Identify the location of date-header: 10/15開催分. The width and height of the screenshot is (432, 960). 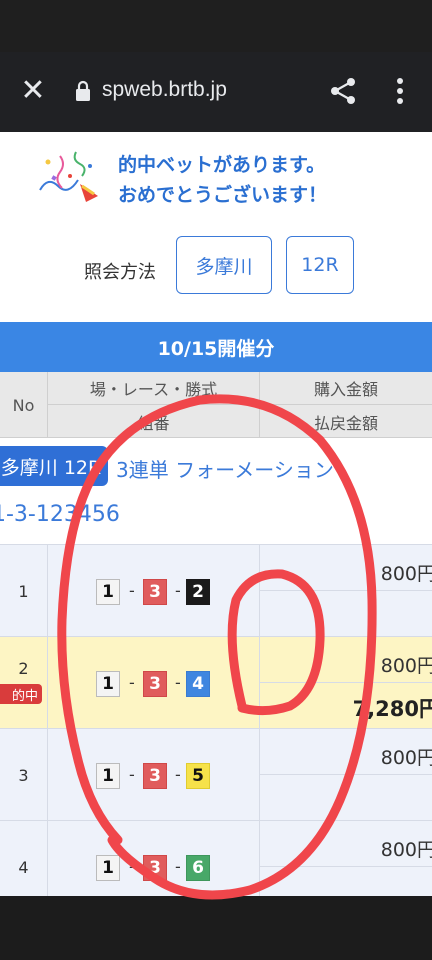
(216, 347).